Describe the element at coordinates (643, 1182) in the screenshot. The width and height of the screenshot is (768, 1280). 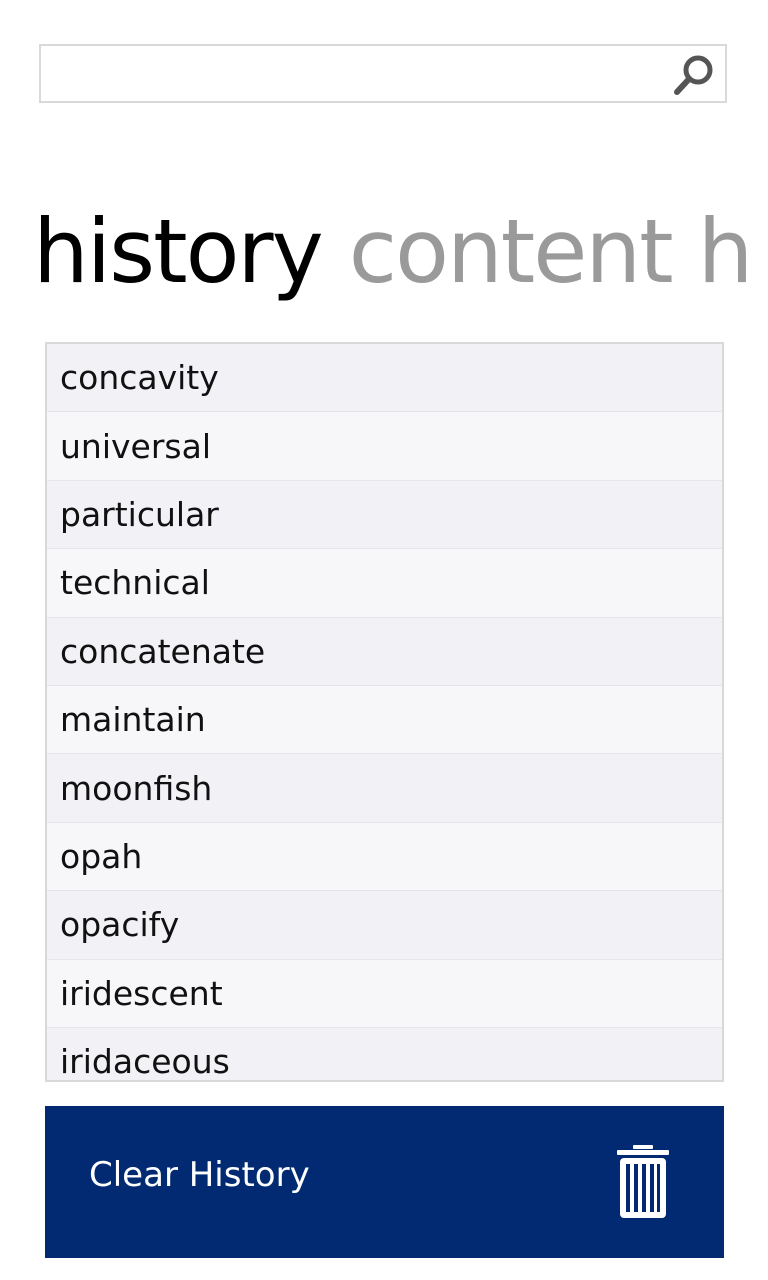
I see `trash-icon` at that location.